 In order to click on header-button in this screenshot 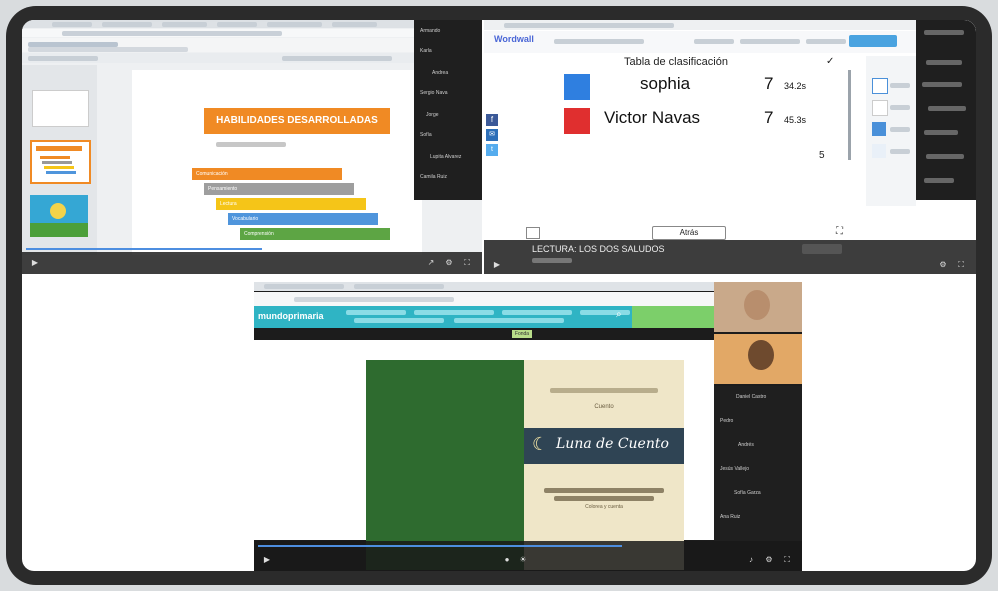, I will do `click(873, 41)`.